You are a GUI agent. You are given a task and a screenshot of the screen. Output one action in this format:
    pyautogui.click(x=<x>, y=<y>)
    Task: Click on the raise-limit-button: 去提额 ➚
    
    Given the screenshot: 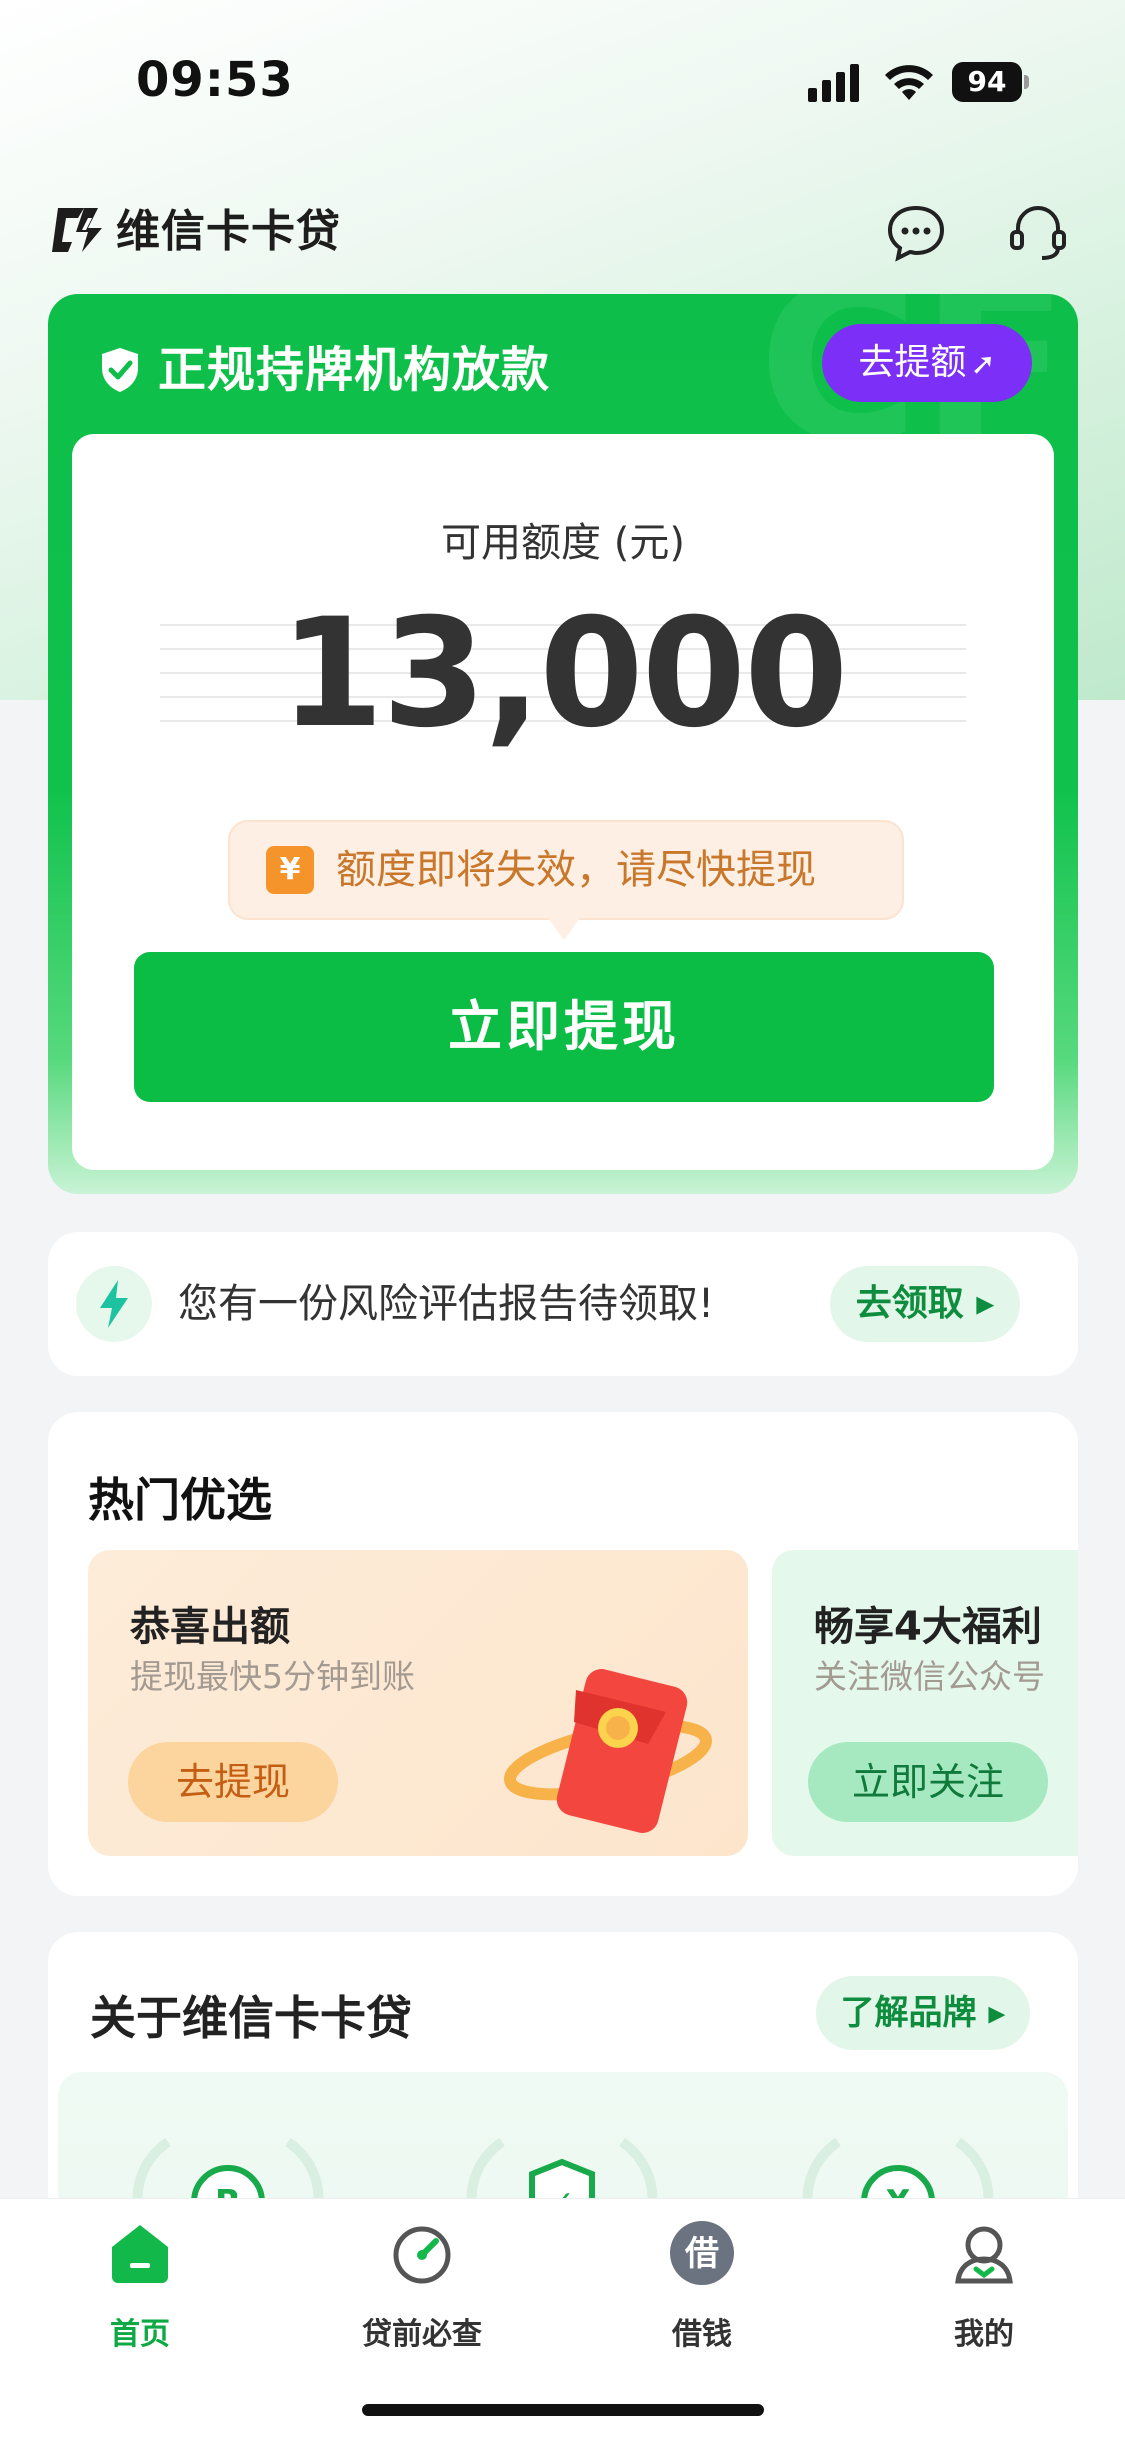 What is the action you would take?
    pyautogui.click(x=927, y=363)
    